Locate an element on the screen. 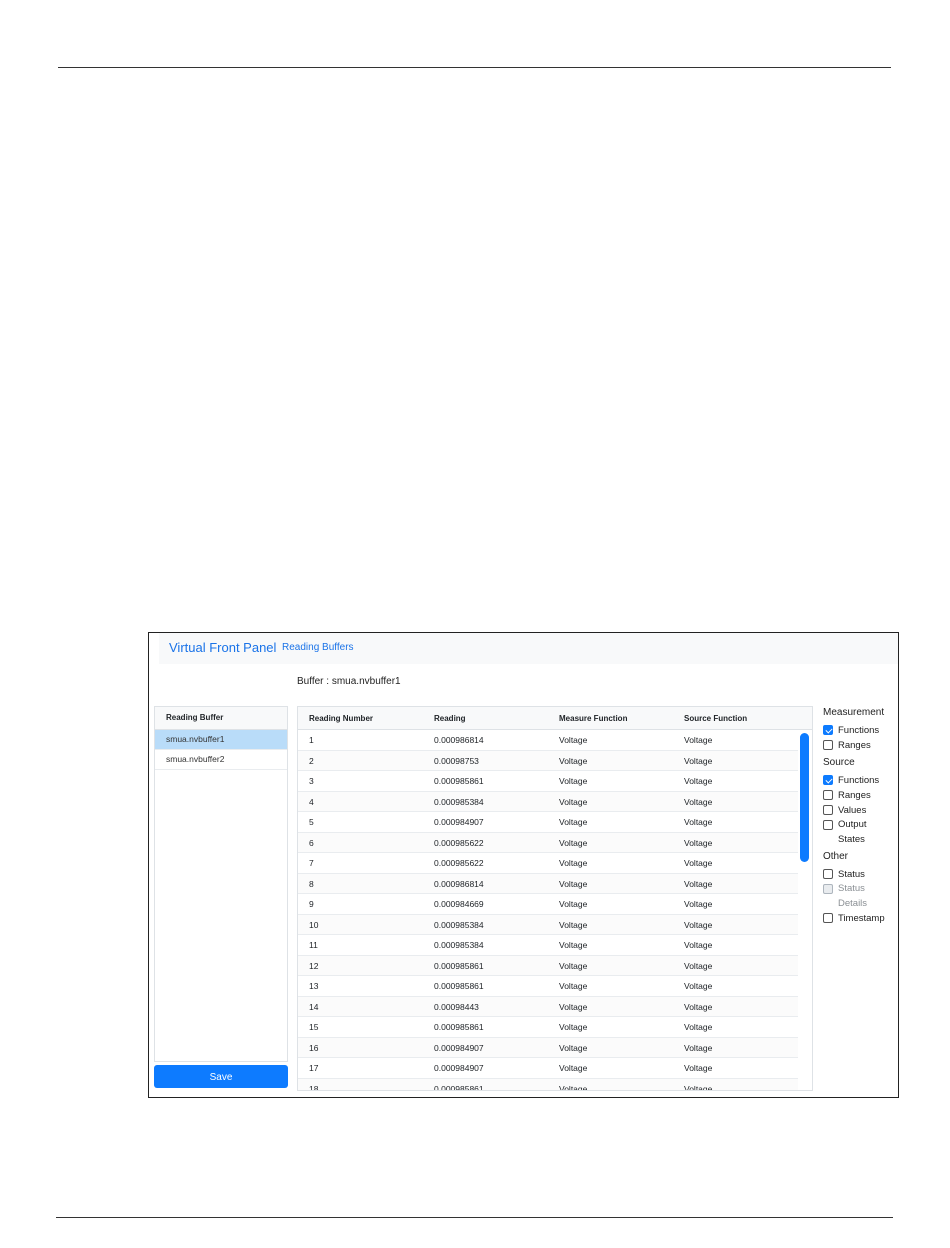 The height and width of the screenshot is (1248, 950). cell-reading-number: 11 is located at coordinates (313, 945).